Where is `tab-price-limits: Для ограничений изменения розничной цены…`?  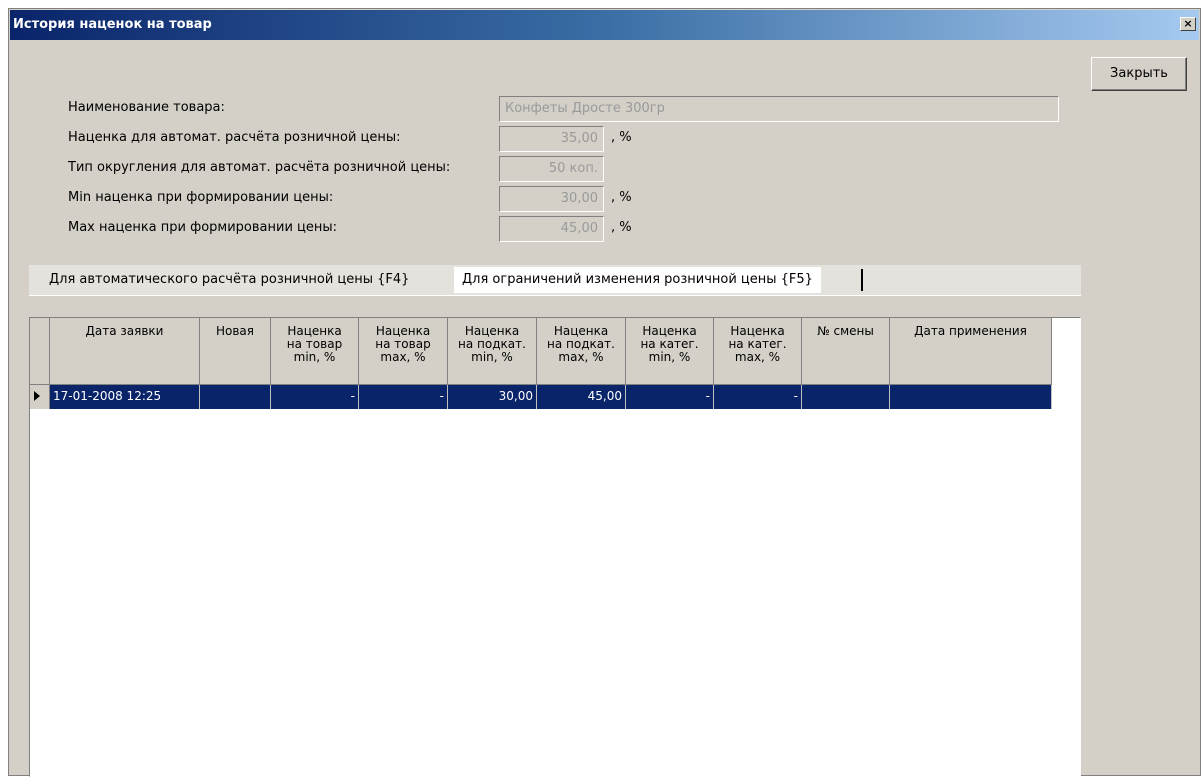
tab-price-limits: Для ограничений изменения розничной цены… is located at coordinates (637, 280).